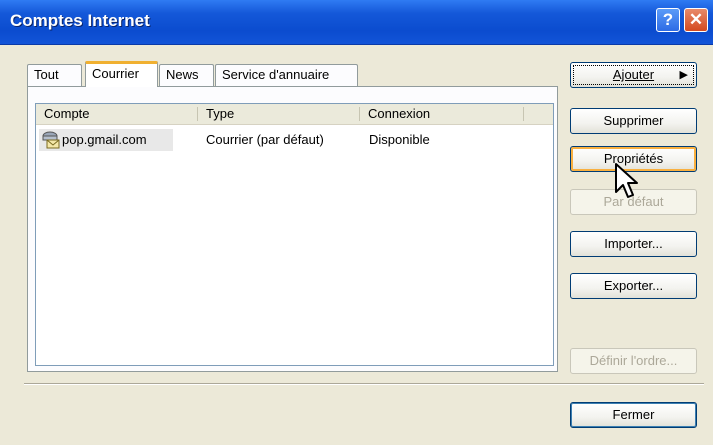 The width and height of the screenshot is (713, 445). I want to click on remove-button-label: Supprimer, so click(633, 120).